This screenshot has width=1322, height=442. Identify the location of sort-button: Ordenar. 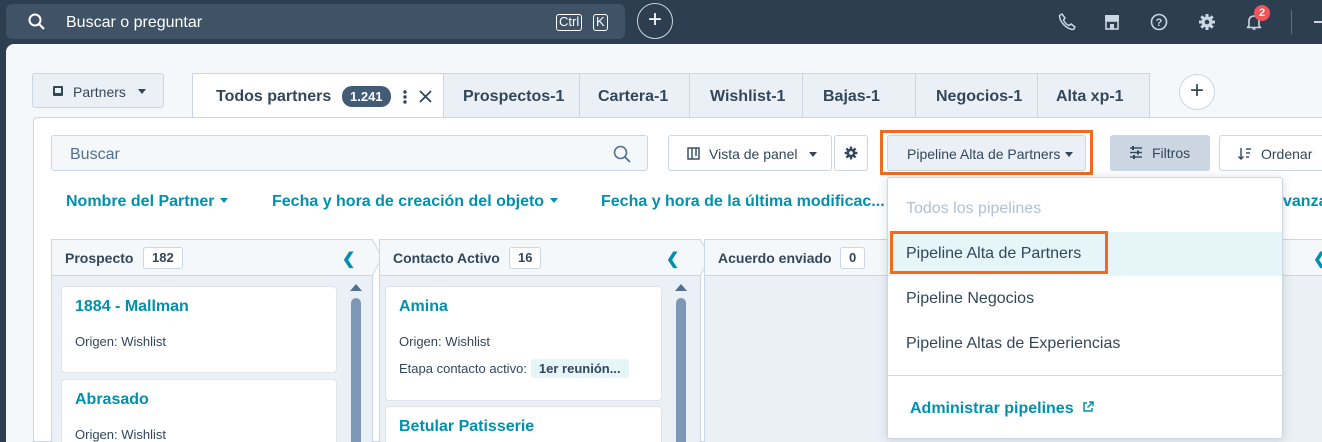
(1270, 153).